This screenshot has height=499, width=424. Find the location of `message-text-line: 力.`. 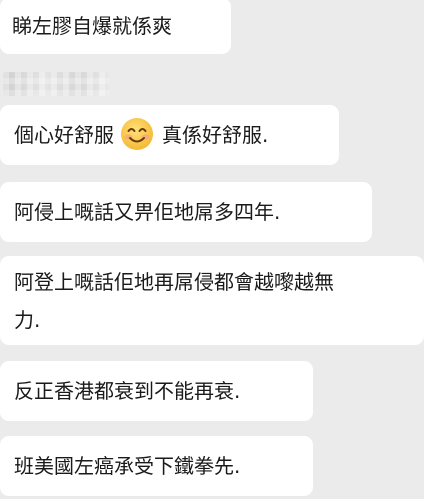

message-text-line: 力. is located at coordinates (27, 320).